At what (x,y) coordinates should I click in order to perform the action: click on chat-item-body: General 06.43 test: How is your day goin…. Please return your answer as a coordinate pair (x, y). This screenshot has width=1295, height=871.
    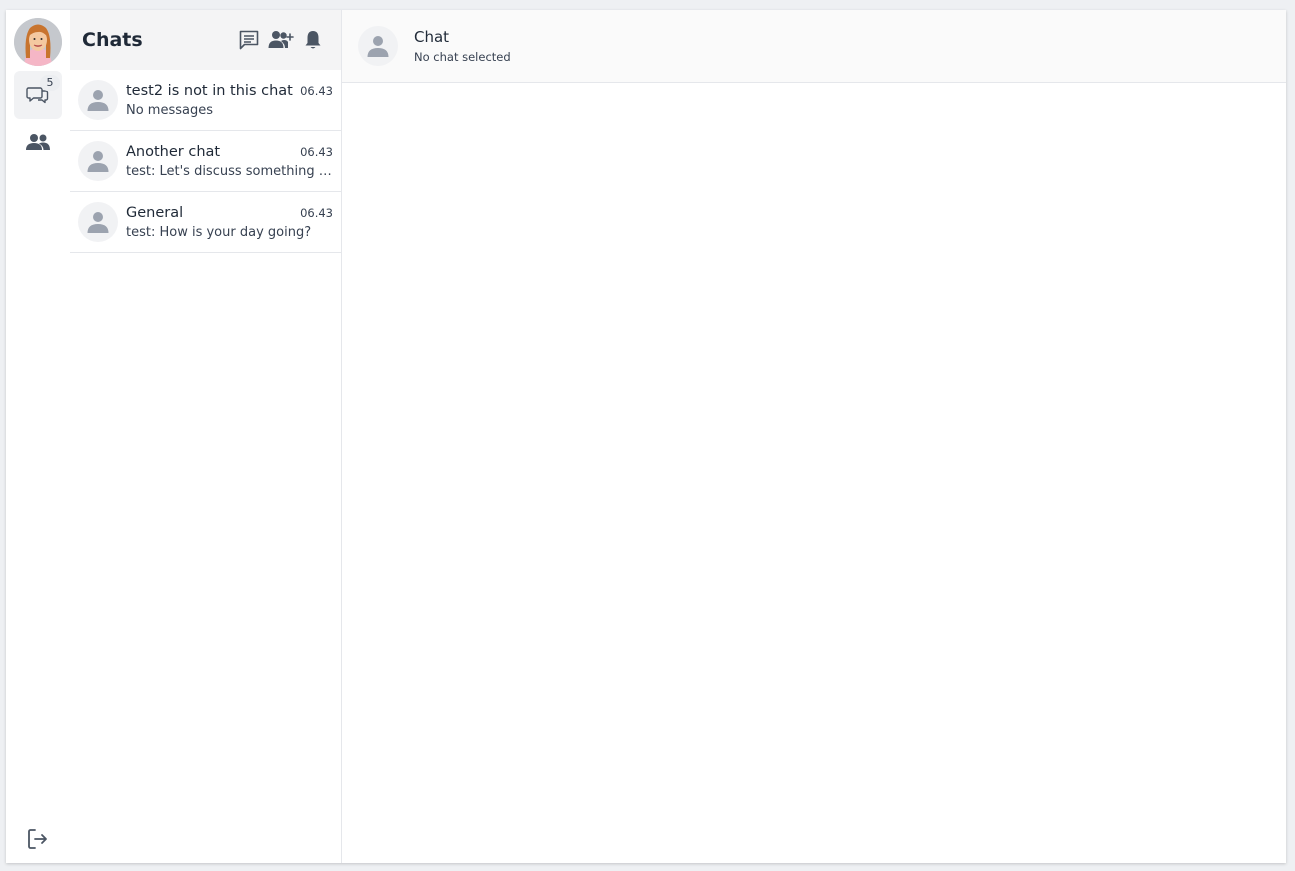
    Looking at the image, I should click on (229, 222).